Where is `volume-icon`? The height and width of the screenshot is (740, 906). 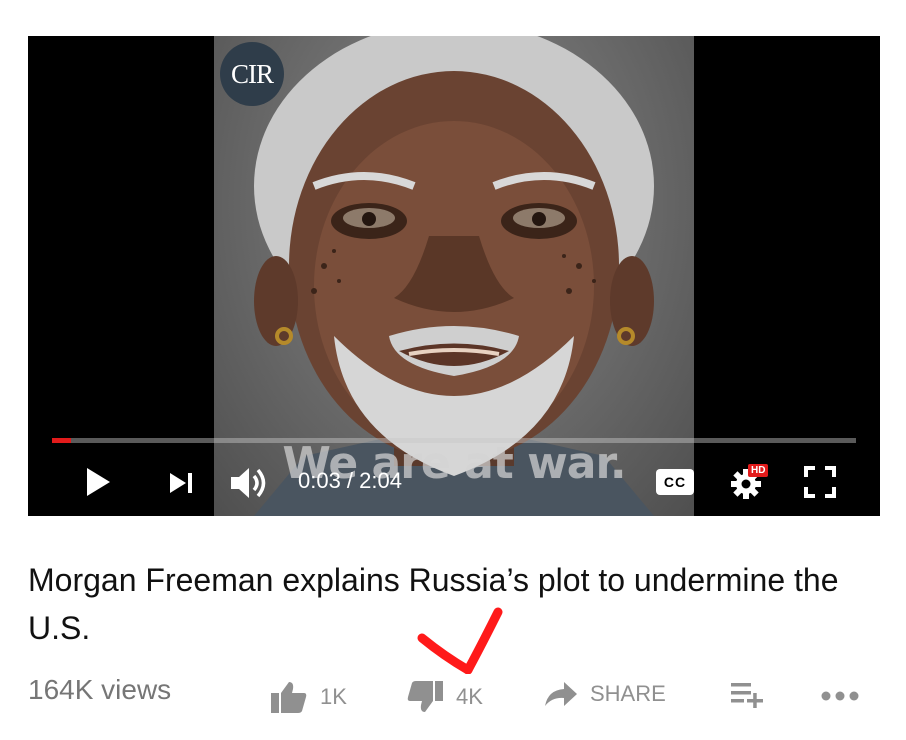
volume-icon is located at coordinates (248, 483).